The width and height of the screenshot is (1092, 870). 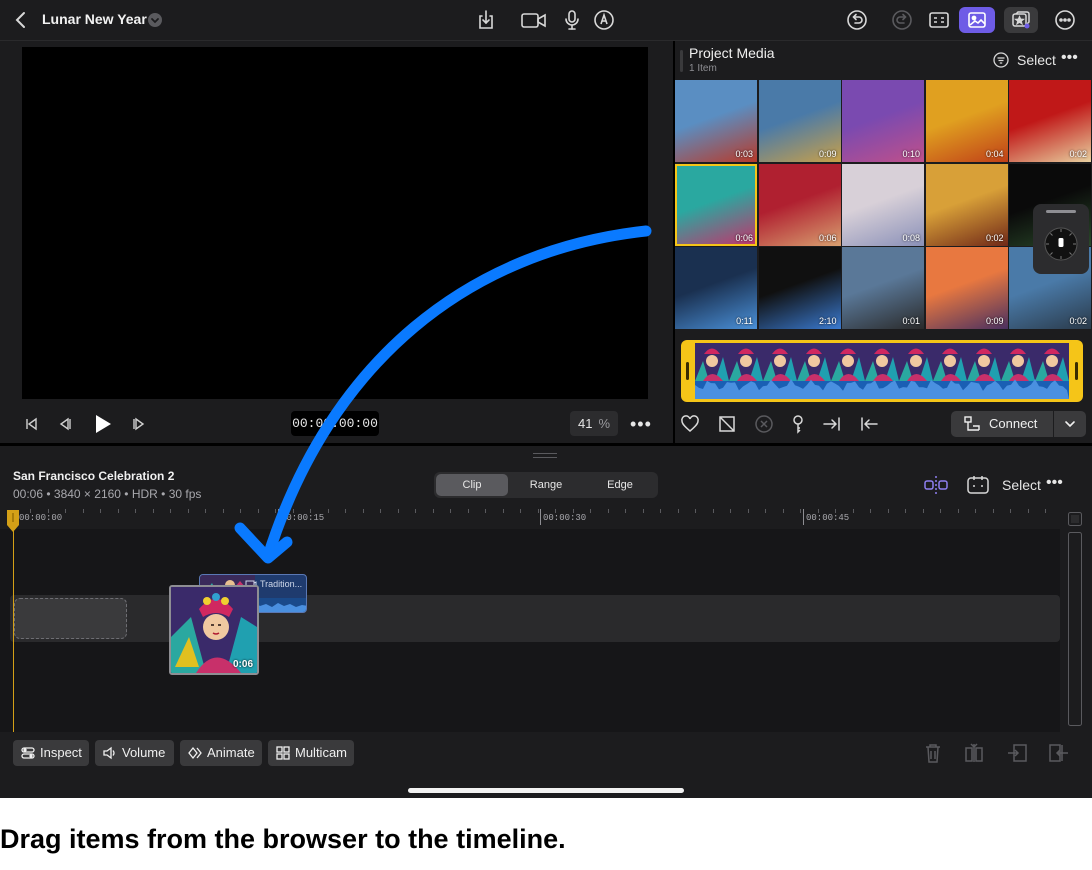 I want to click on volume-button: Volume, so click(x=134, y=753).